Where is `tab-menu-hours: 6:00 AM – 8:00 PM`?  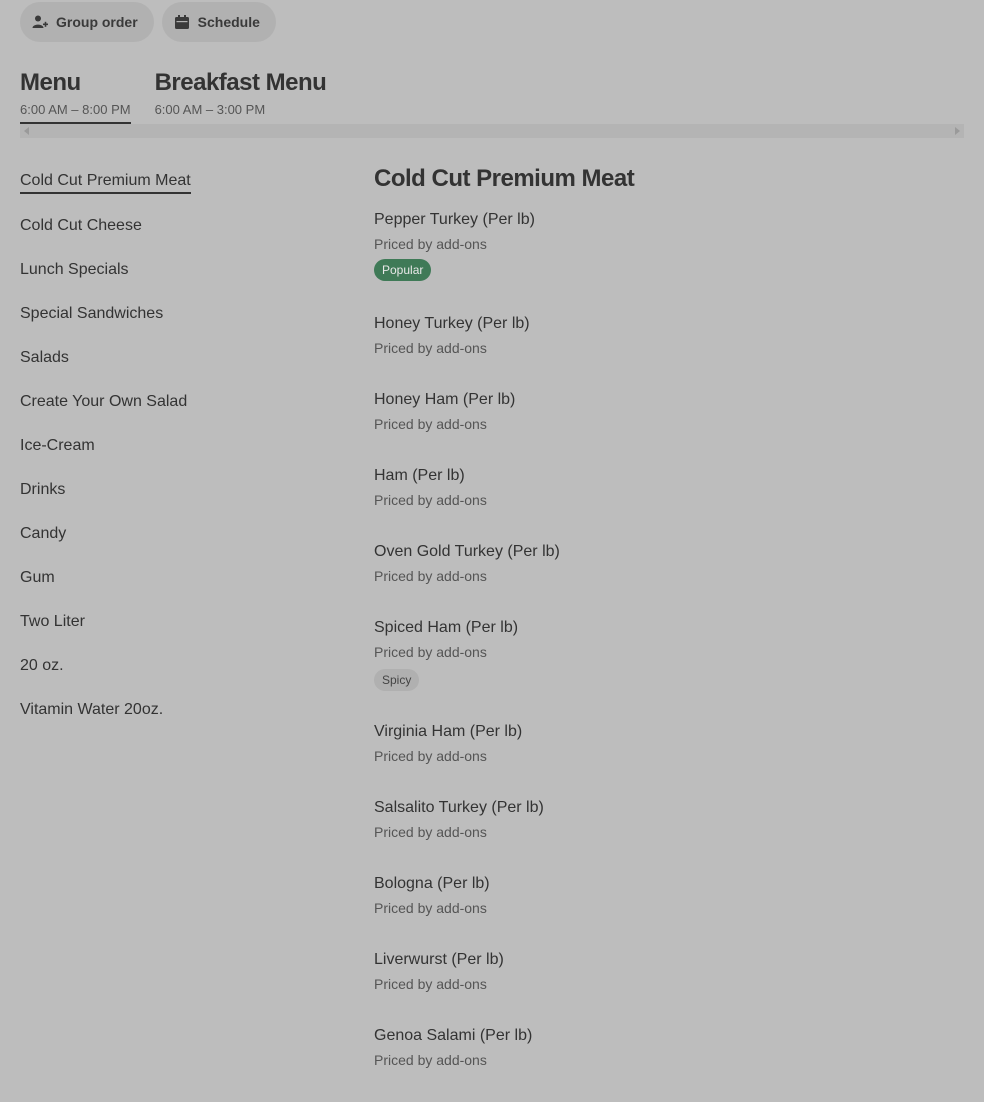
tab-menu-hours: 6:00 AM – 8:00 PM is located at coordinates (75, 109).